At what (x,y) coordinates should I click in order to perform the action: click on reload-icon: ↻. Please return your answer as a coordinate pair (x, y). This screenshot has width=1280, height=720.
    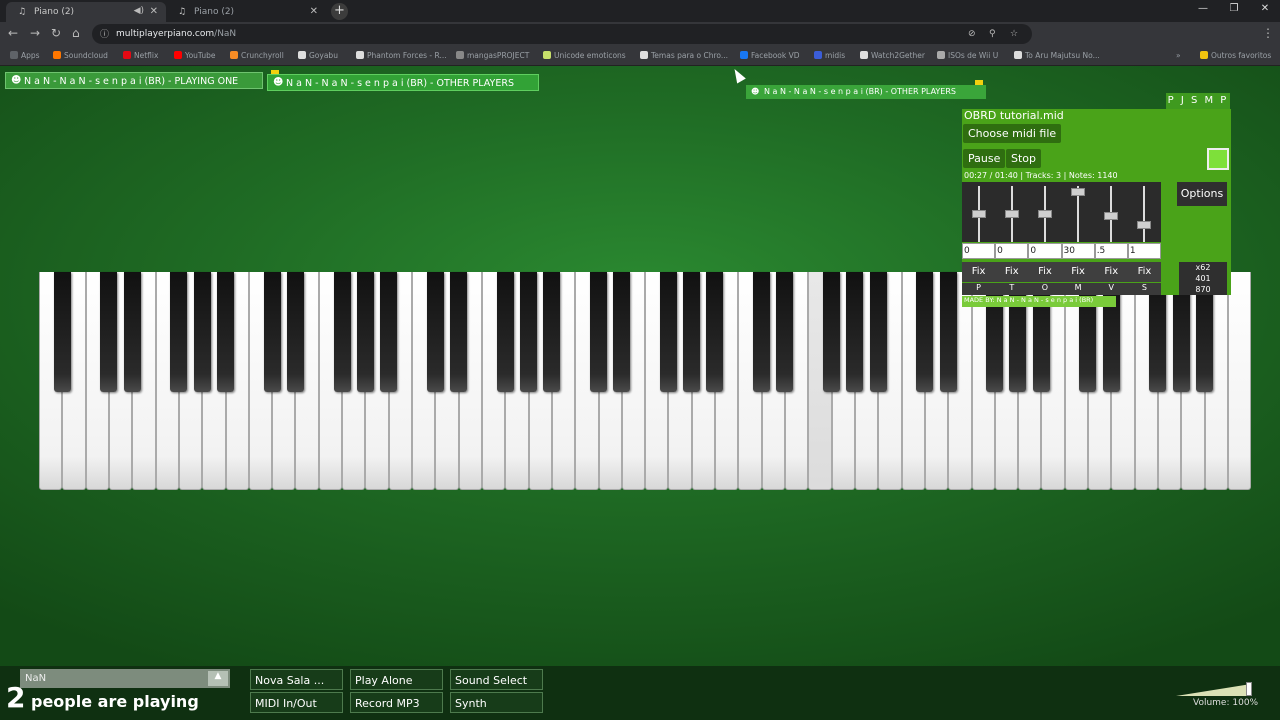
    Looking at the image, I should click on (56, 33).